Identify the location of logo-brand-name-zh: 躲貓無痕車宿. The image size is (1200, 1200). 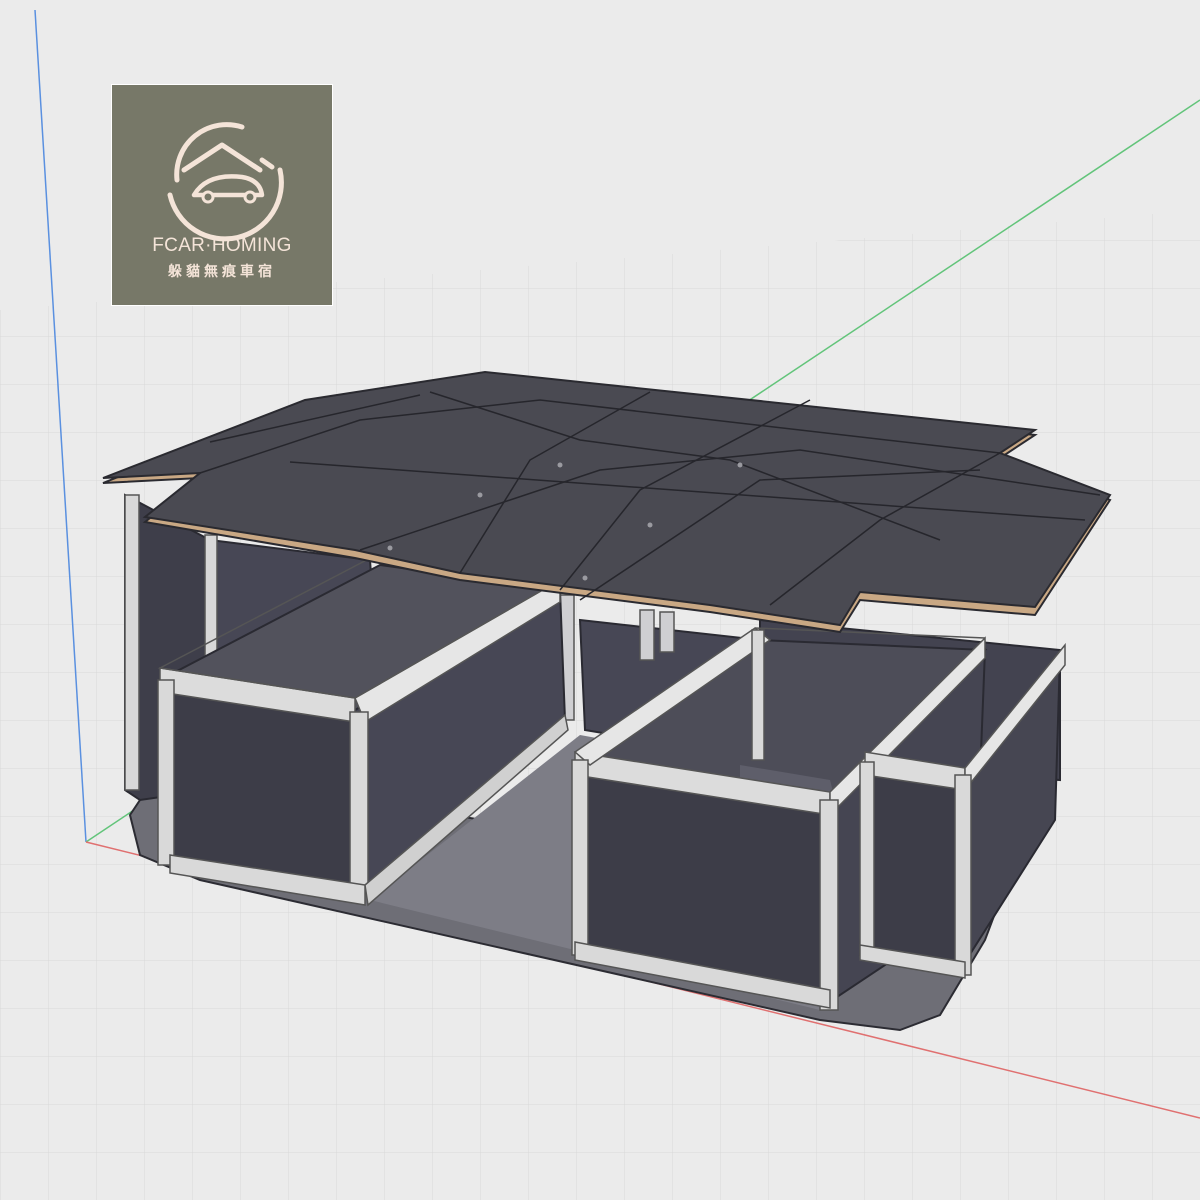
(222, 272).